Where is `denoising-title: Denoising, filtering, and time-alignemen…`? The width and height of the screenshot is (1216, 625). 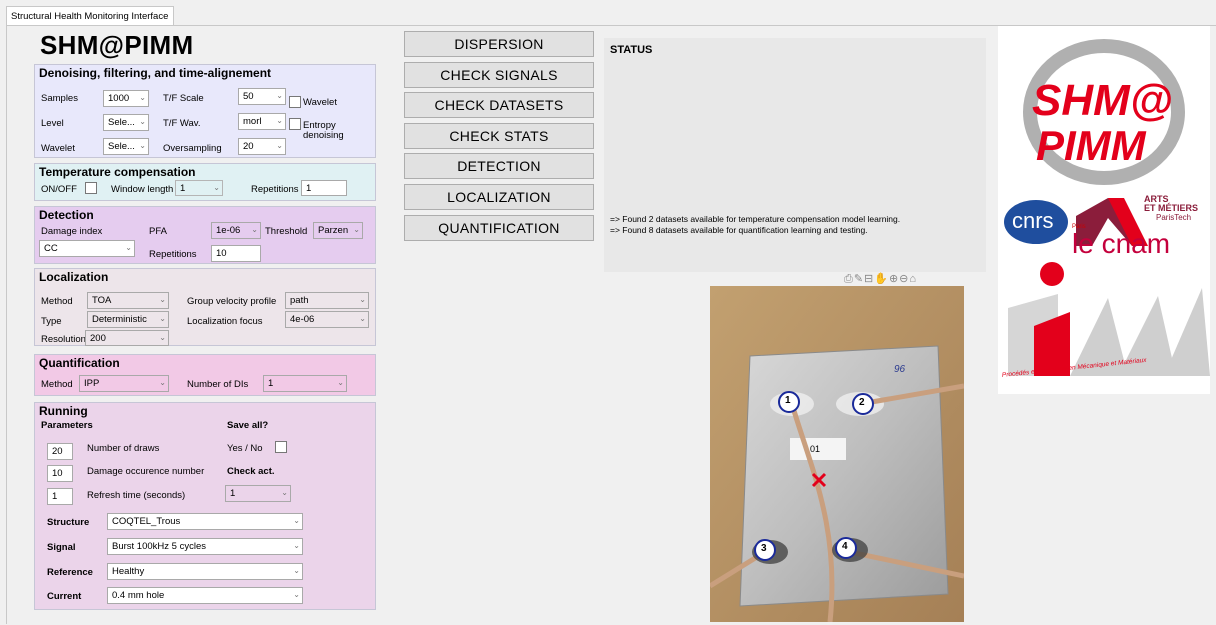
denoising-title: Denoising, filtering, and time-alignemen… is located at coordinates (155, 73).